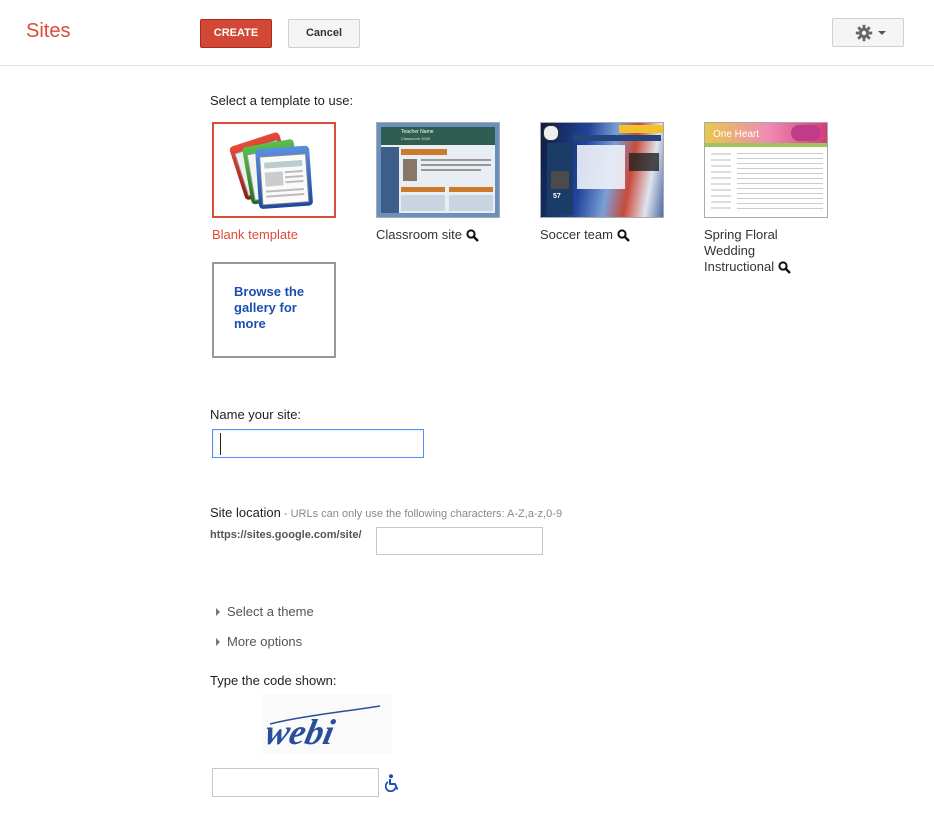  What do you see at coordinates (741, 250) in the screenshot?
I see `template-floral-name: Spring Floral Wedding Instructional` at bounding box center [741, 250].